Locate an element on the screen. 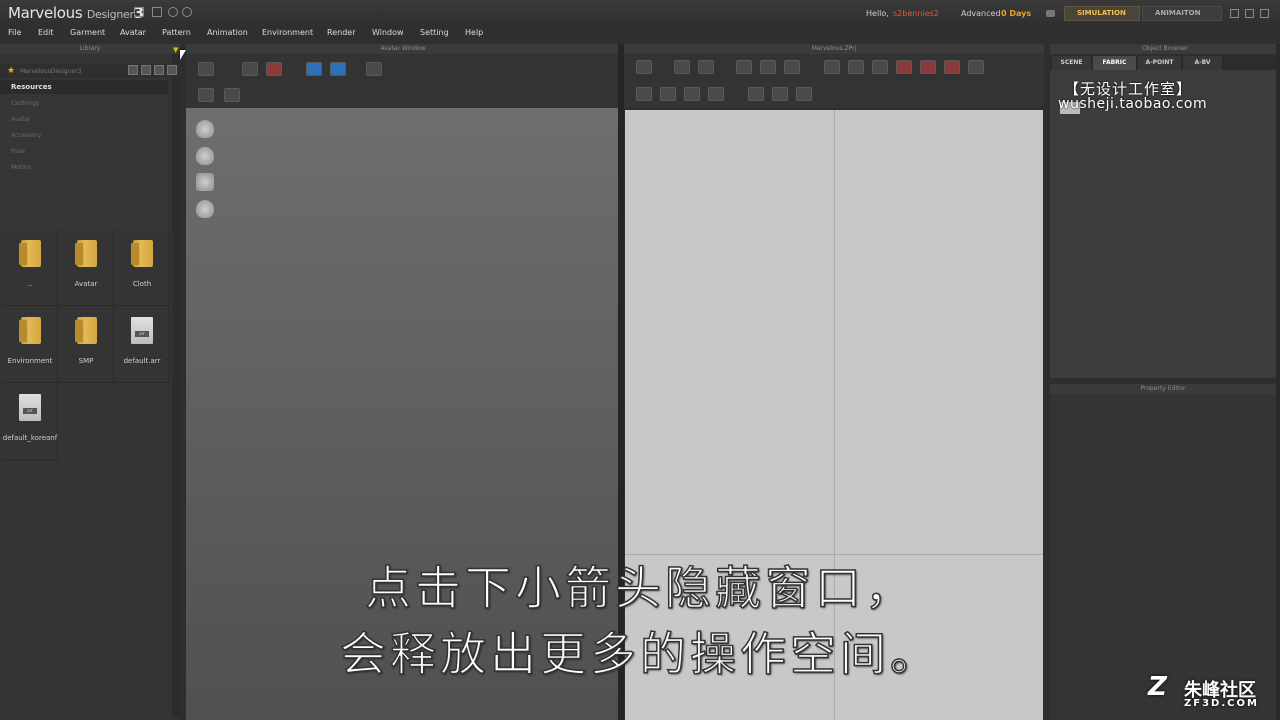  simulation-mode-button: SIMULATION is located at coordinates (1102, 13).